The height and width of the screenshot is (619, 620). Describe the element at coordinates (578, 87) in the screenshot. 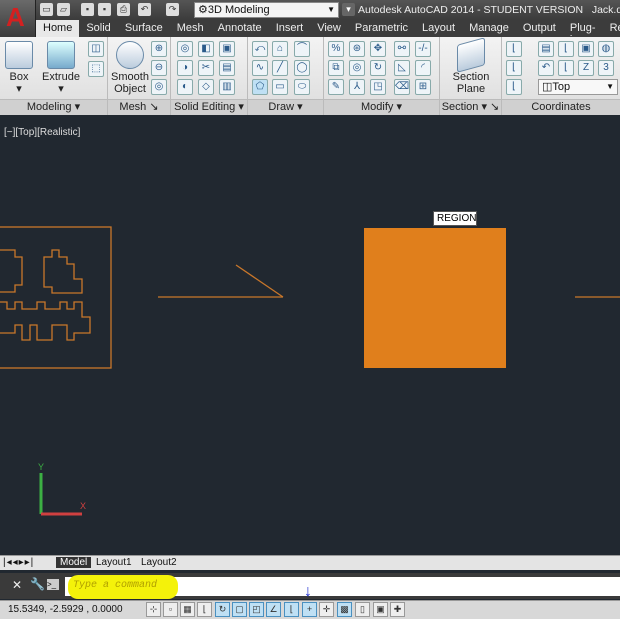

I see `view-dropdown: ◫Top ▼` at that location.